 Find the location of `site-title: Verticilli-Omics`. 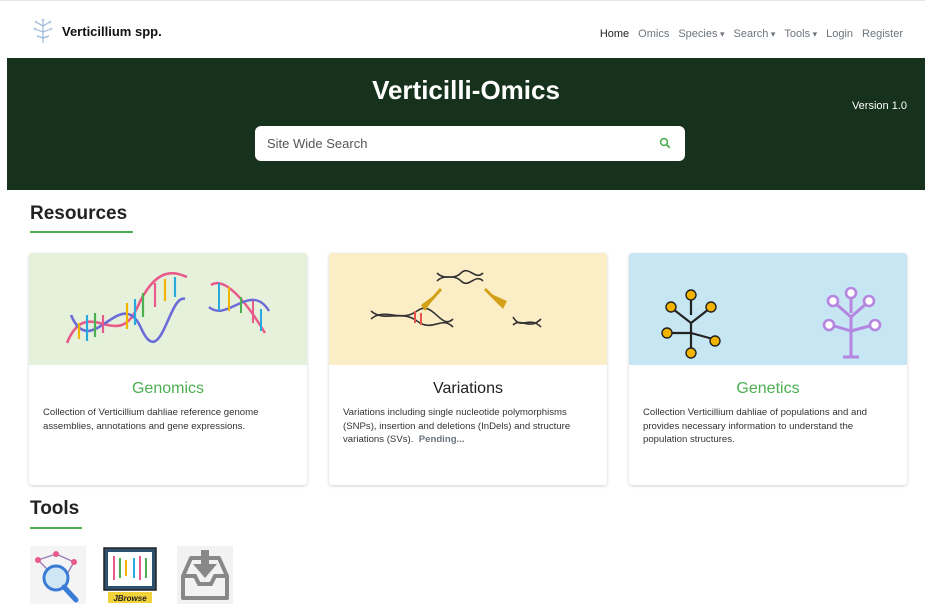

site-title: Verticilli-Omics is located at coordinates (466, 90).